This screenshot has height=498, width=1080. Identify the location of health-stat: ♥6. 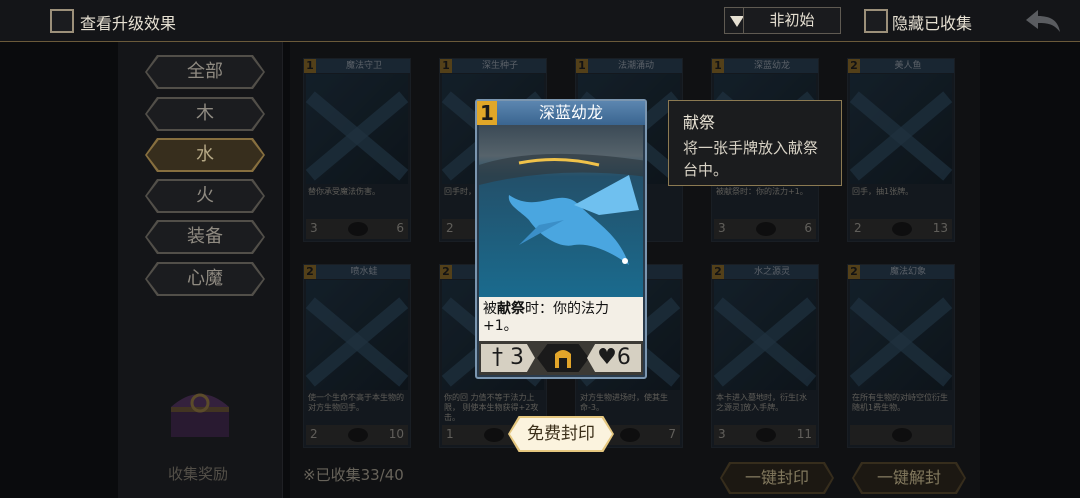
(614, 358).